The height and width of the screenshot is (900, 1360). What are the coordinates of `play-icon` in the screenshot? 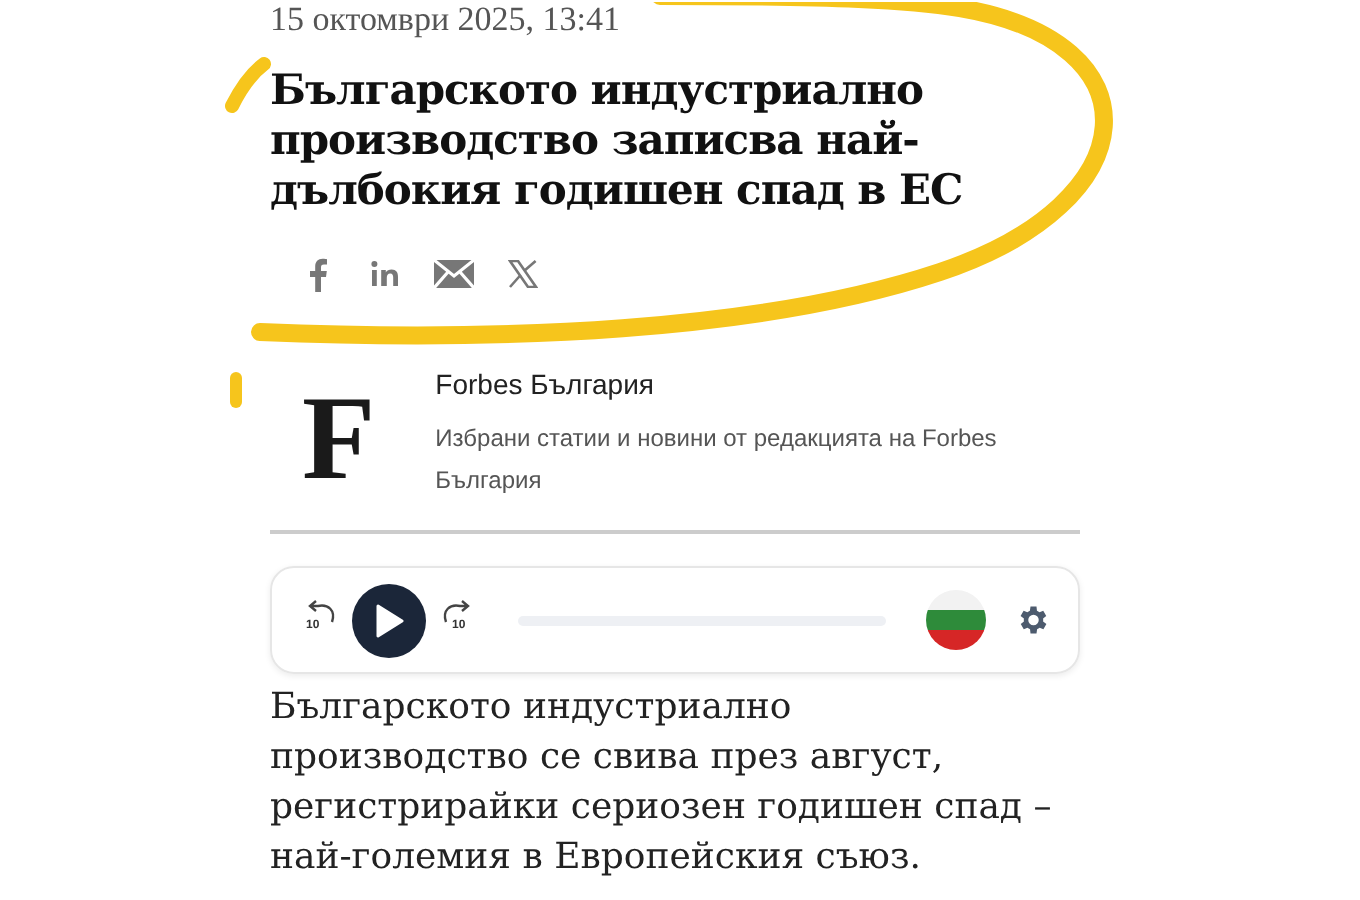 It's located at (389, 620).